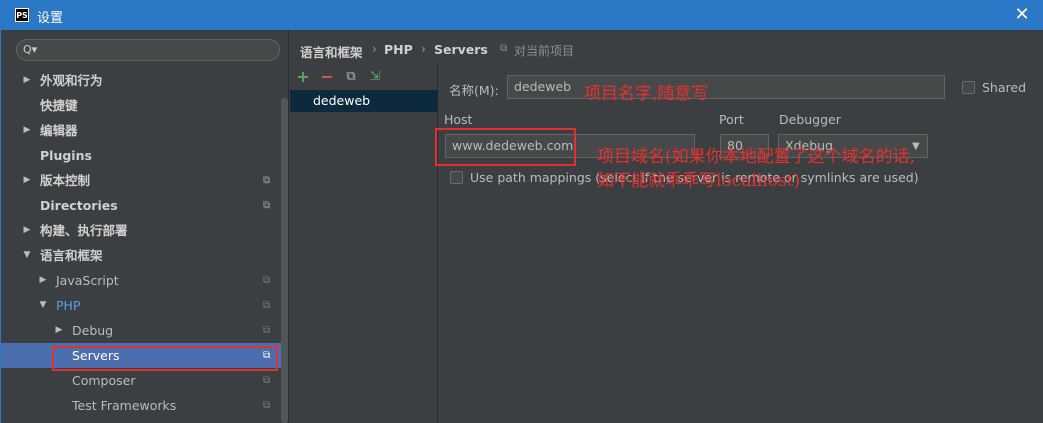  I want to click on close-icon: ✕, so click(1022, 15).